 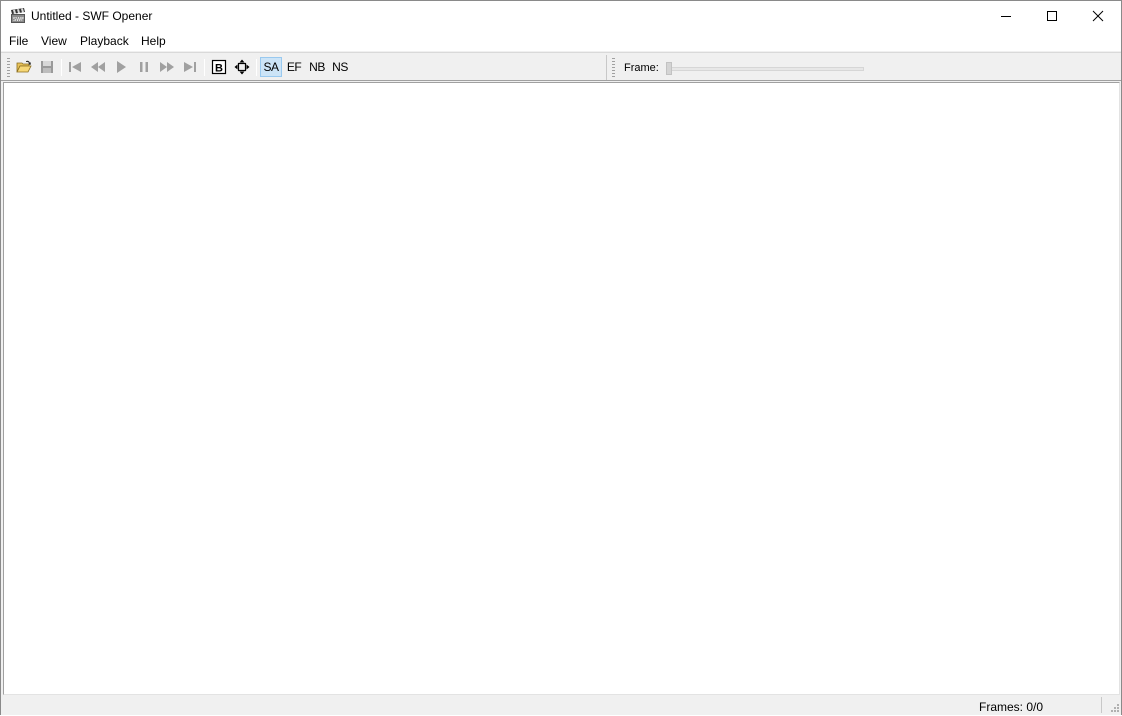 I want to click on scale-ef-label: EF, so click(x=294, y=67).